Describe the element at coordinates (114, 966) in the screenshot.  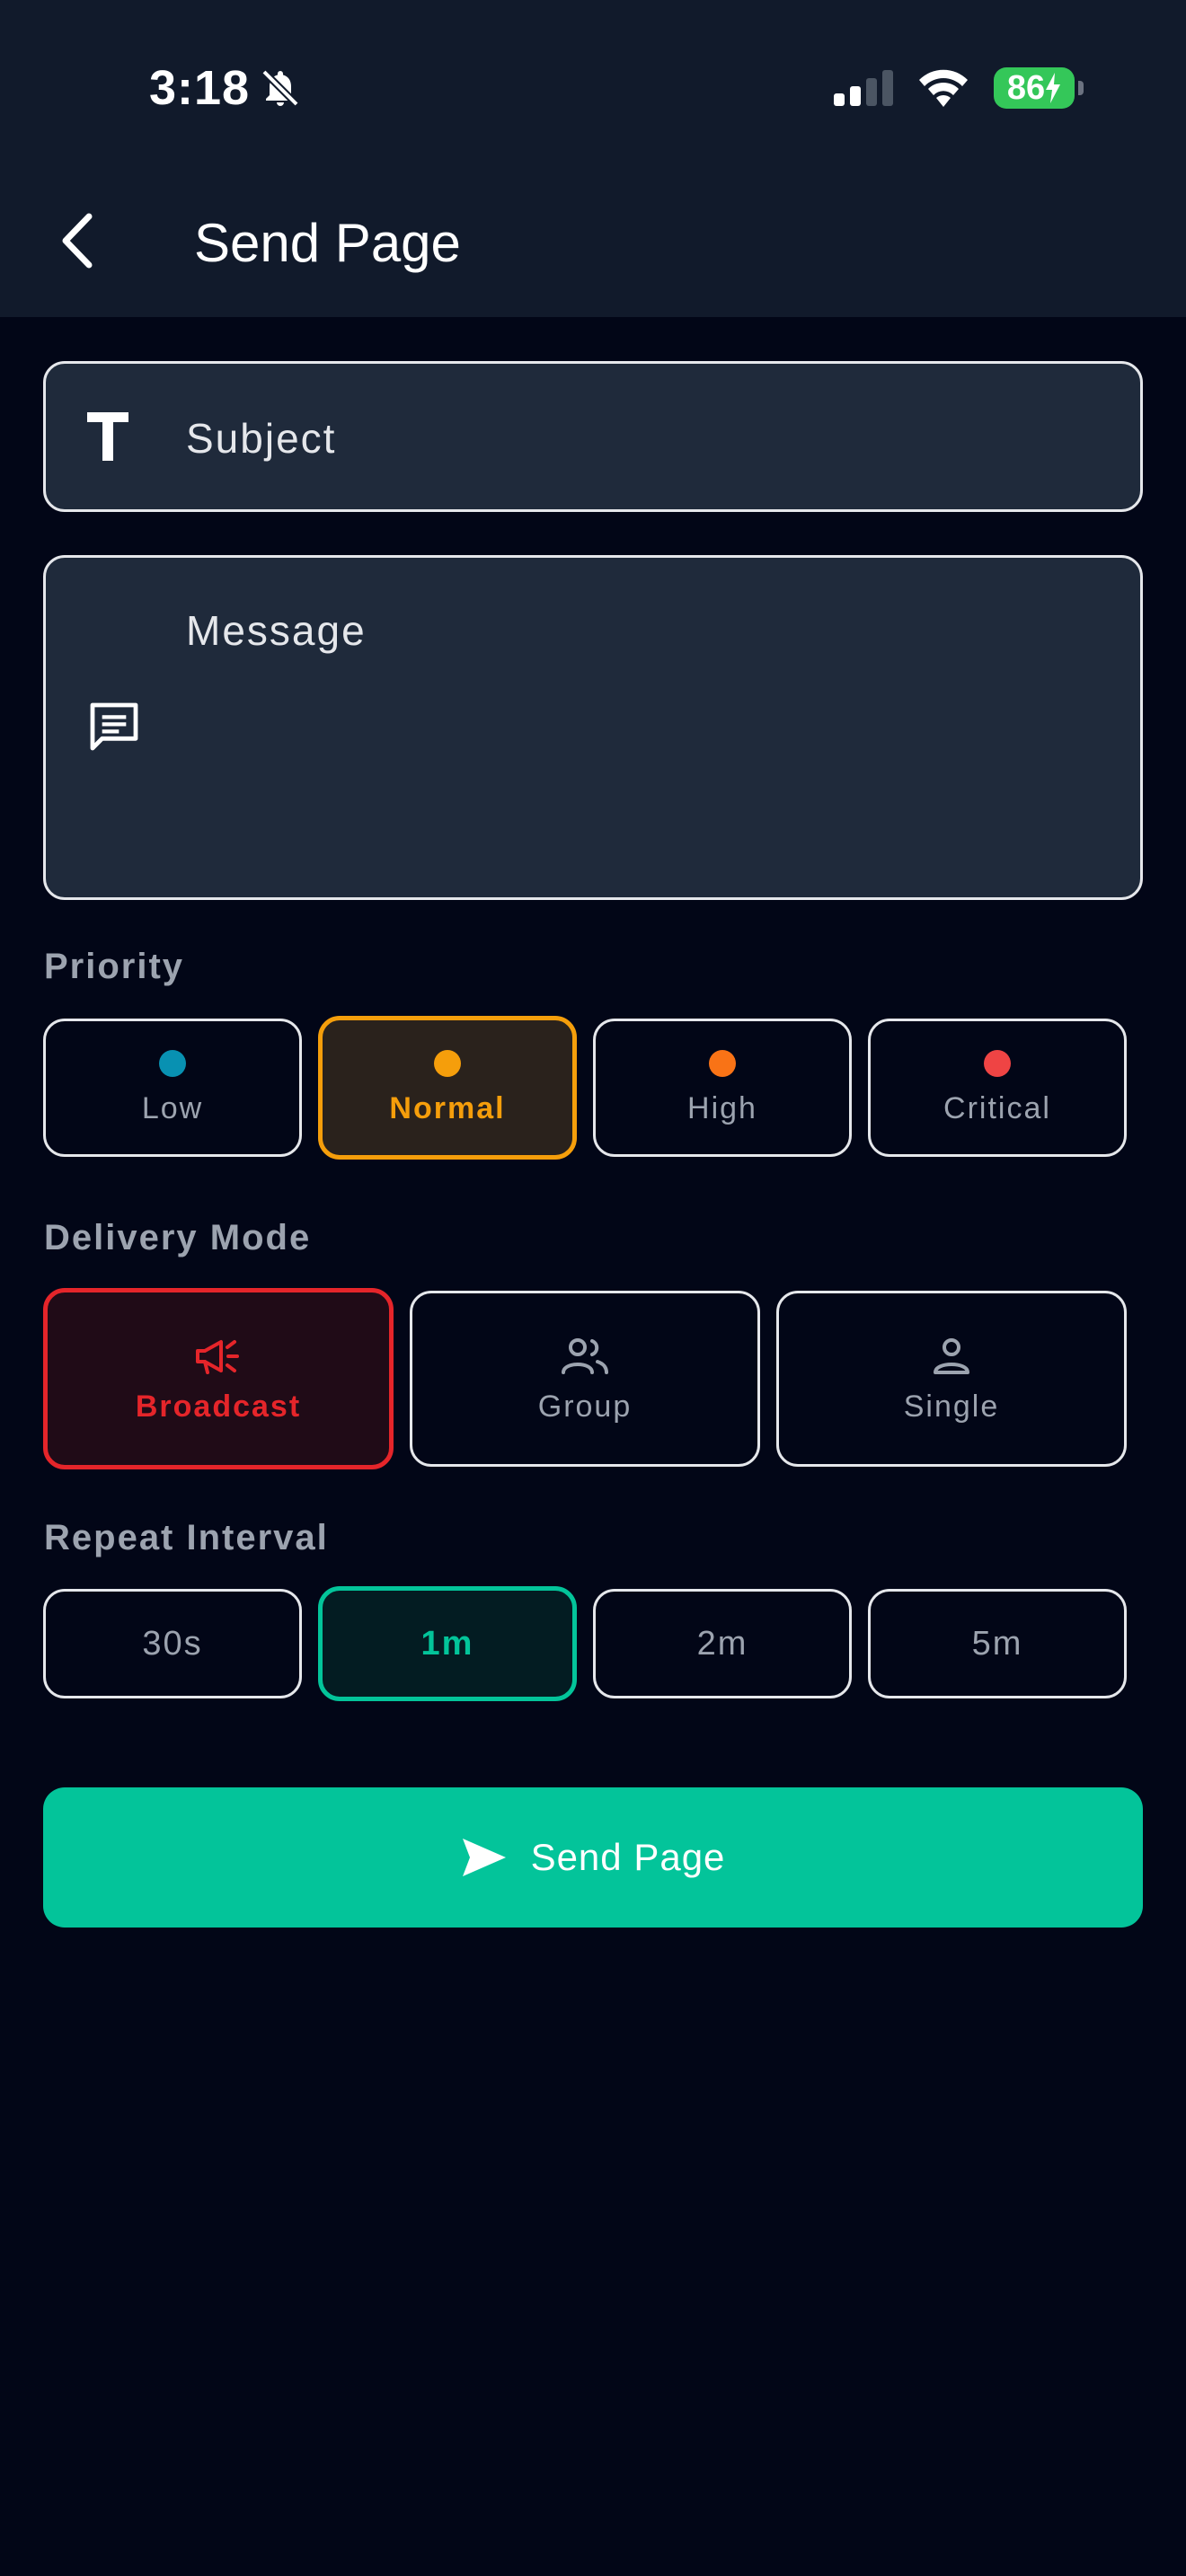
I see `priority-label: Priority` at that location.